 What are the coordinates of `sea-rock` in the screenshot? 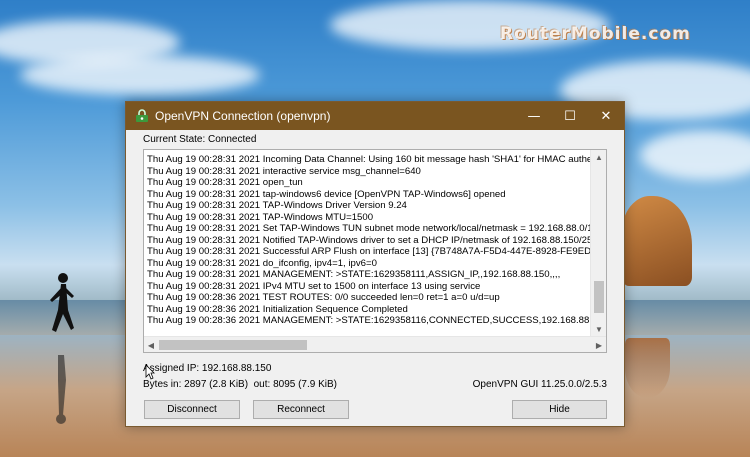 It's located at (657, 241).